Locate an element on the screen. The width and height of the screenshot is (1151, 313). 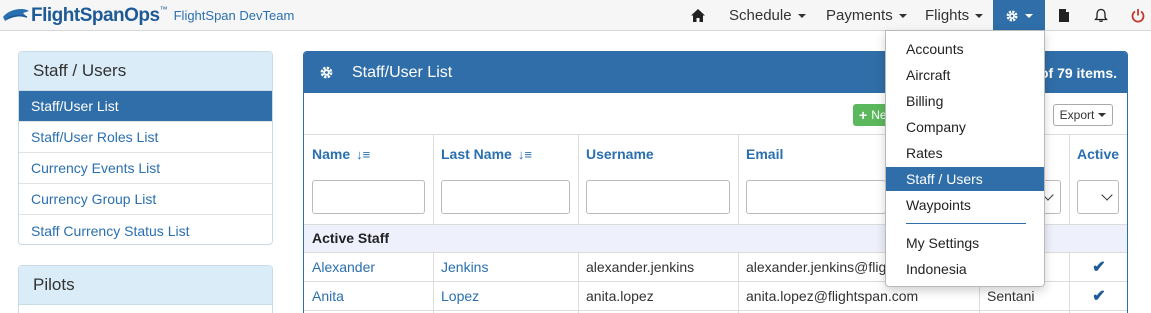
column-header-email: Email is located at coordinates (808, 154).